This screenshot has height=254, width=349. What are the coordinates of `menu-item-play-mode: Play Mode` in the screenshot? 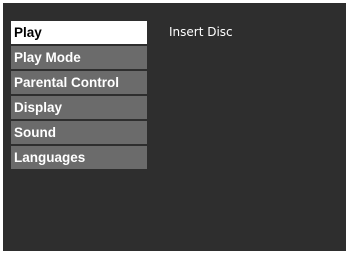 It's located at (79, 57).